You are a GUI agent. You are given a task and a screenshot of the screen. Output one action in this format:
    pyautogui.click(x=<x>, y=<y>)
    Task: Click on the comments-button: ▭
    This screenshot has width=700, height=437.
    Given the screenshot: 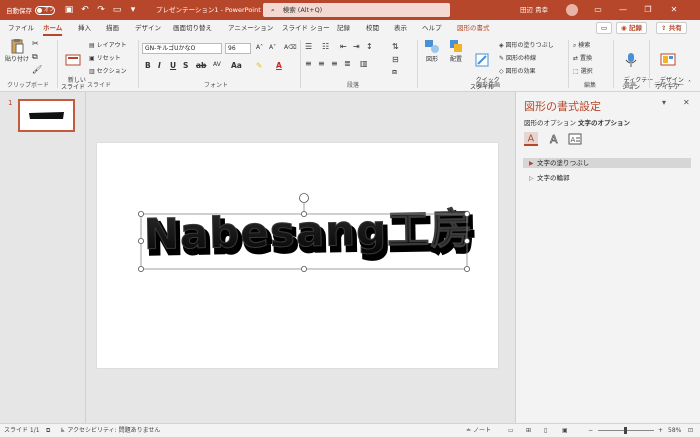 What is the action you would take?
    pyautogui.click(x=604, y=28)
    